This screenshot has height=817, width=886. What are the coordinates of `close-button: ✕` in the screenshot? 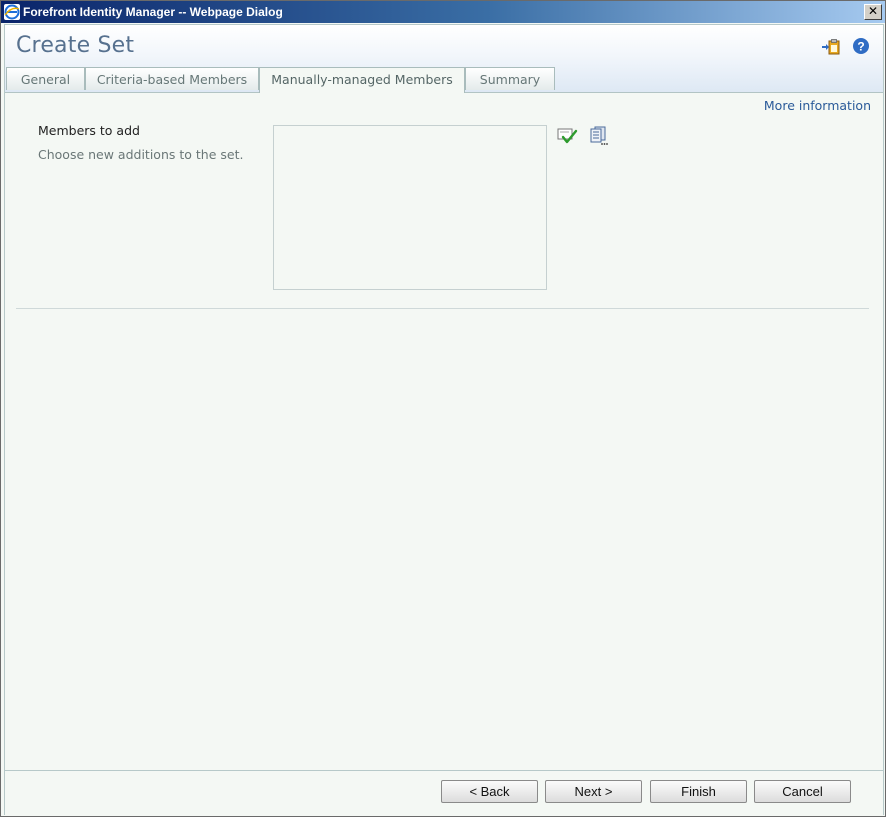 It's located at (873, 12).